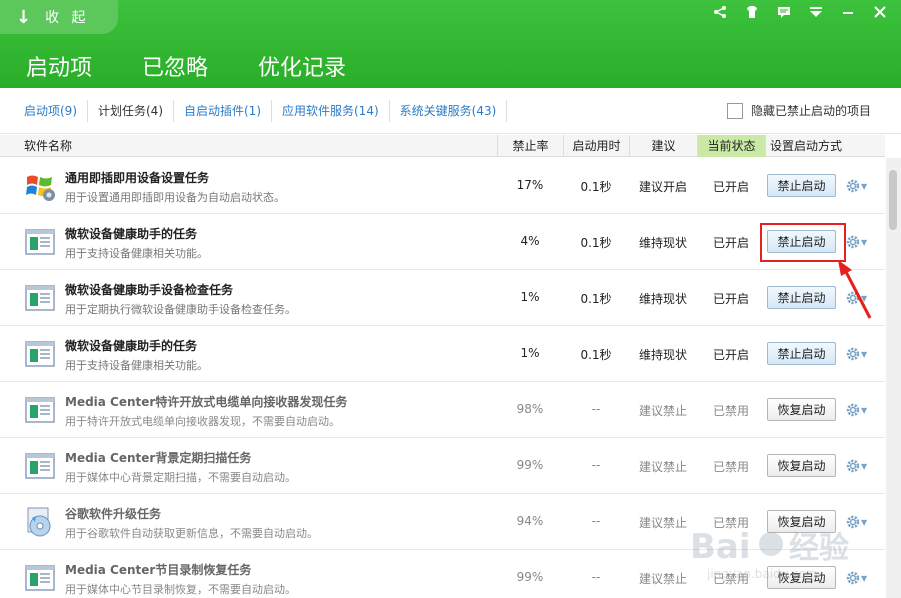 This screenshot has height=598, width=901. I want to click on column-setting: 设置启动方式, so click(825, 146).